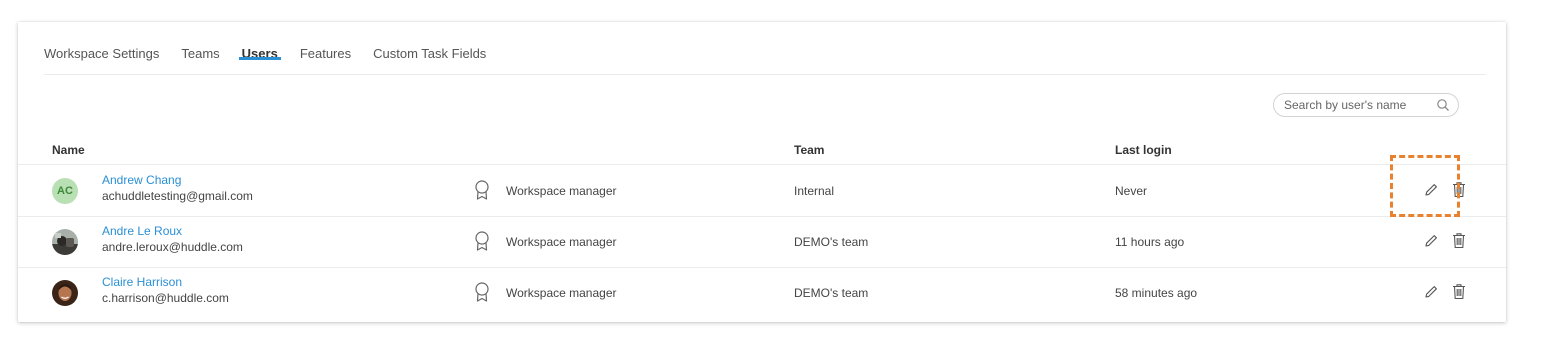 This screenshot has height=356, width=1562. What do you see at coordinates (165, 298) in the screenshot?
I see `user-email: c.harrison@huddle.com` at bounding box center [165, 298].